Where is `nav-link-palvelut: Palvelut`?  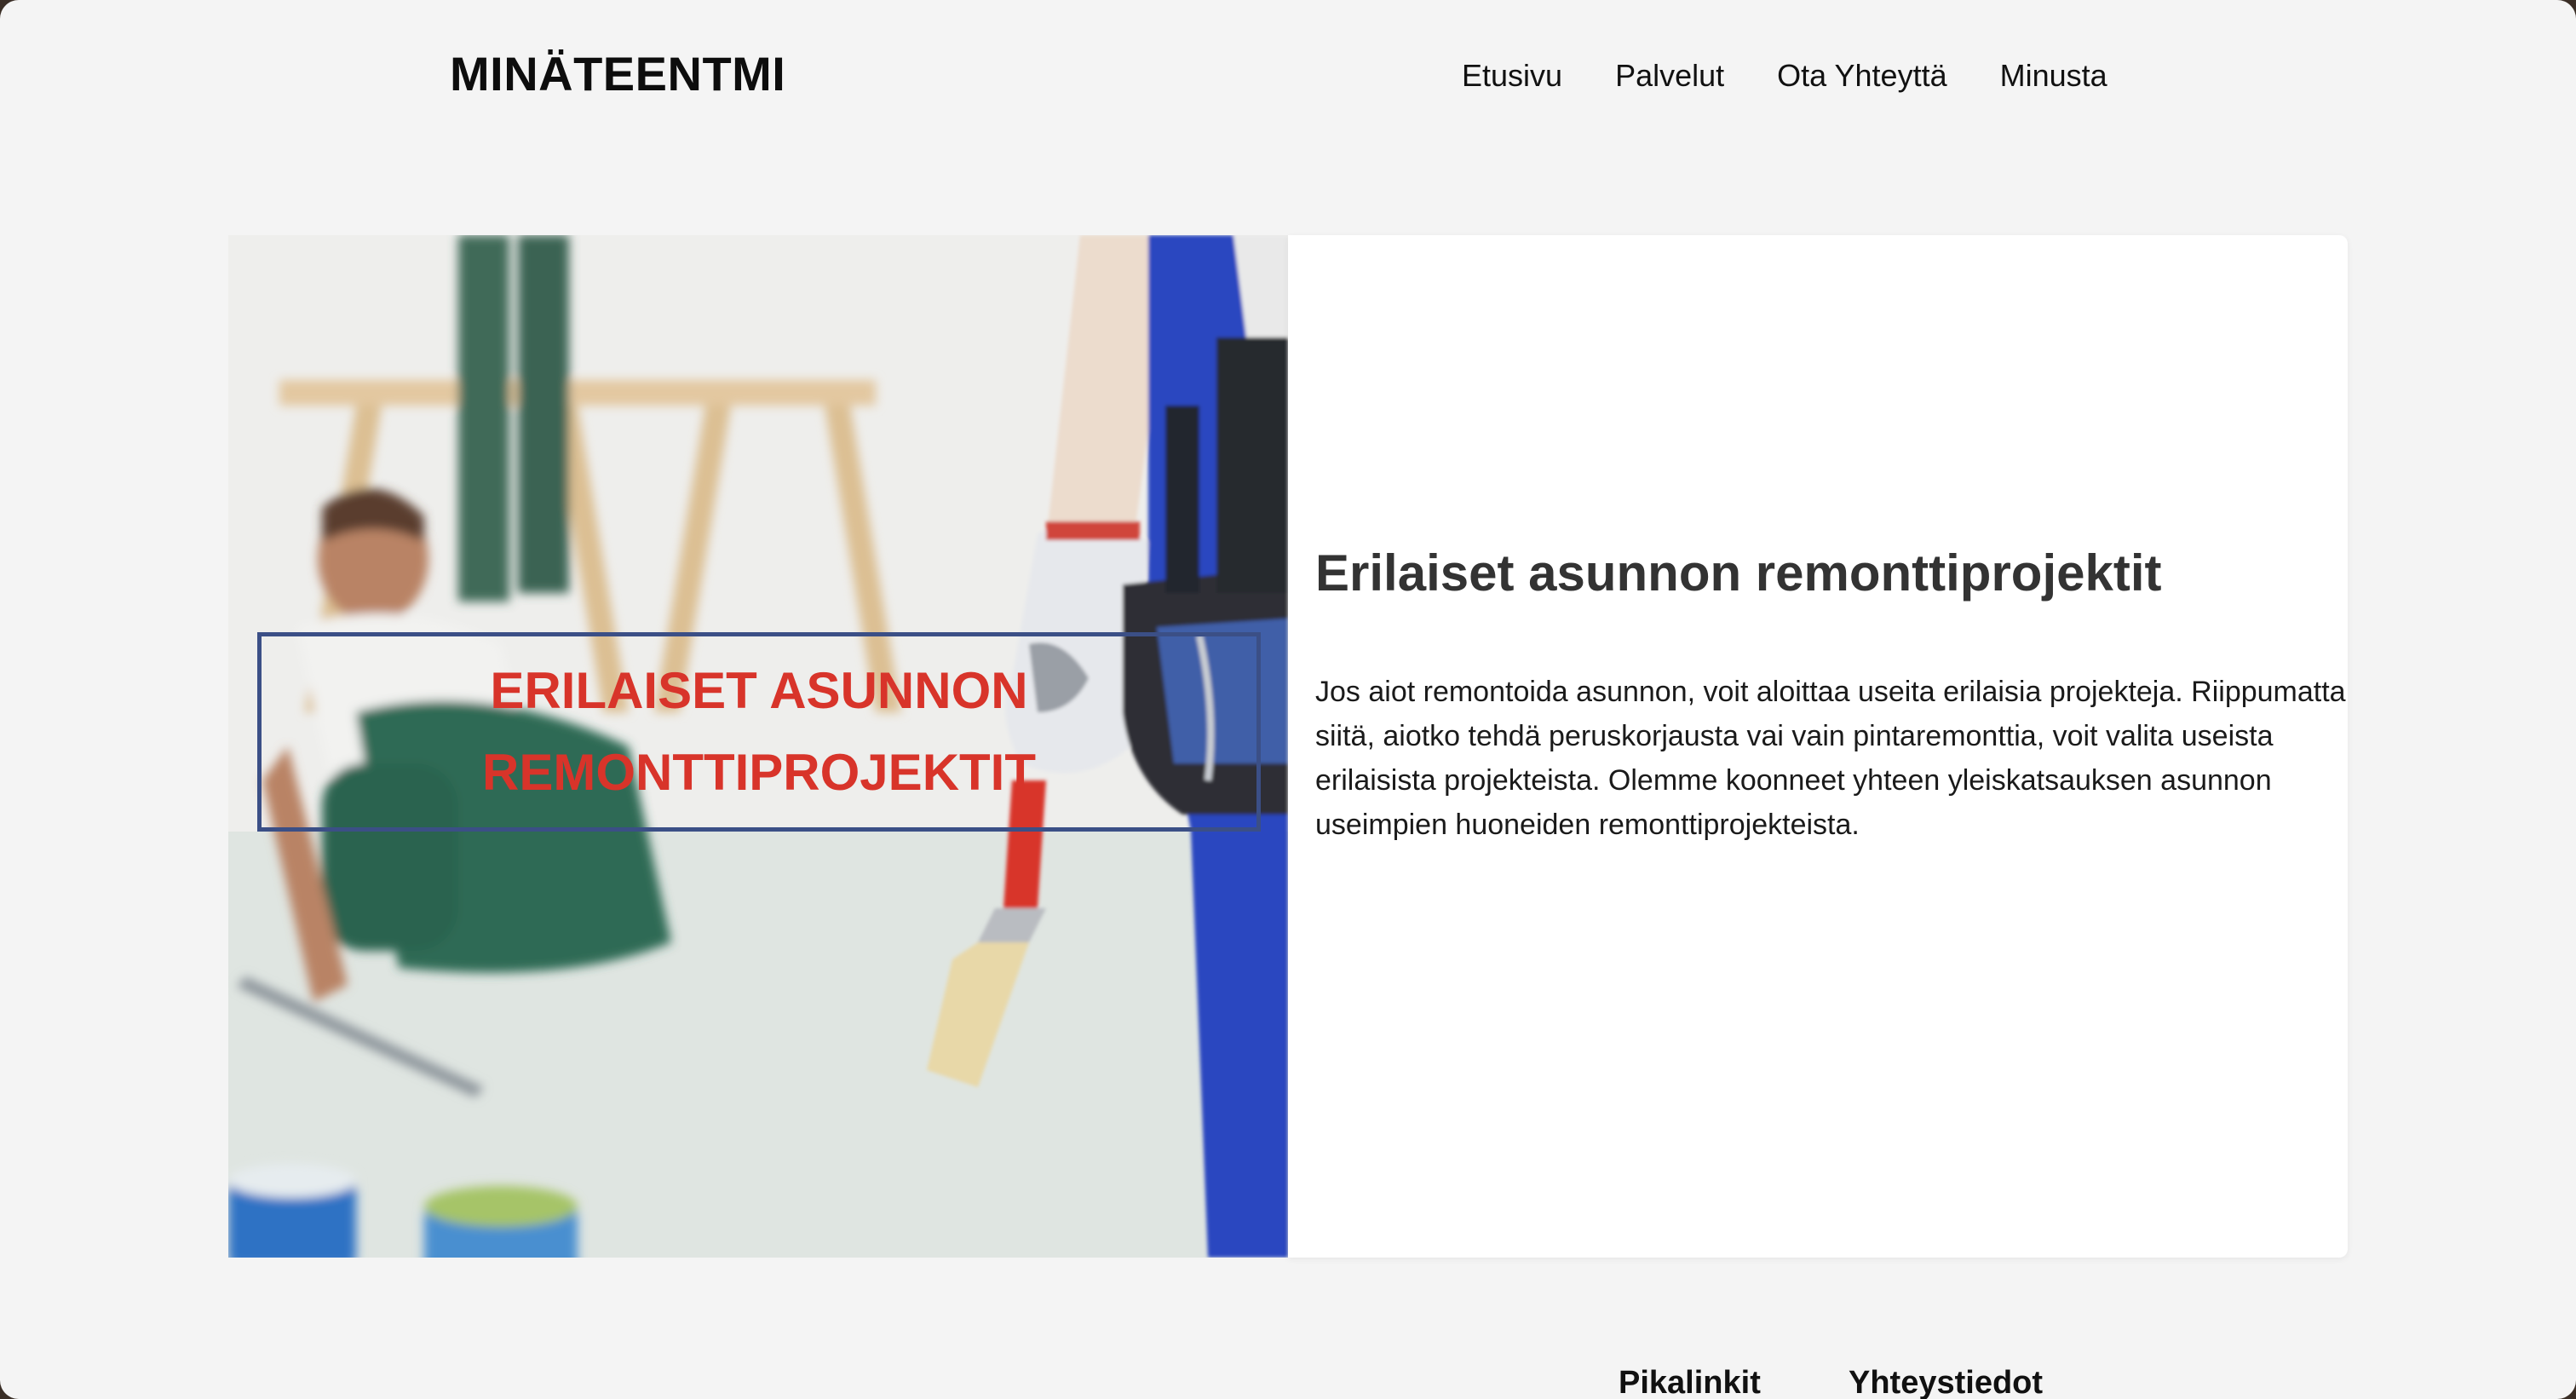
nav-link-palvelut: Palvelut is located at coordinates (1670, 76).